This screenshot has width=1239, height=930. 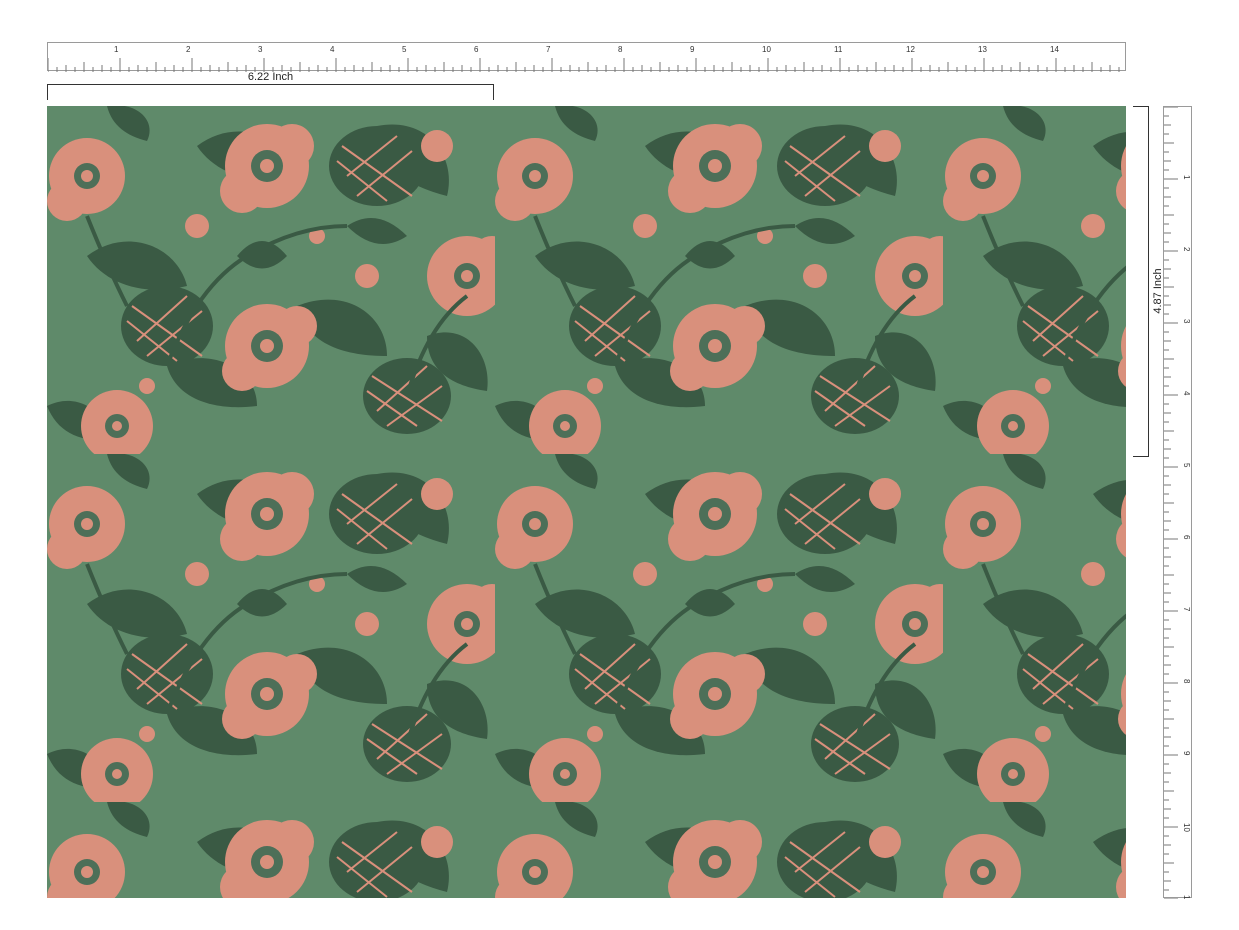 What do you see at coordinates (188, 49) in the screenshot?
I see `ruler-top-label: 2` at bounding box center [188, 49].